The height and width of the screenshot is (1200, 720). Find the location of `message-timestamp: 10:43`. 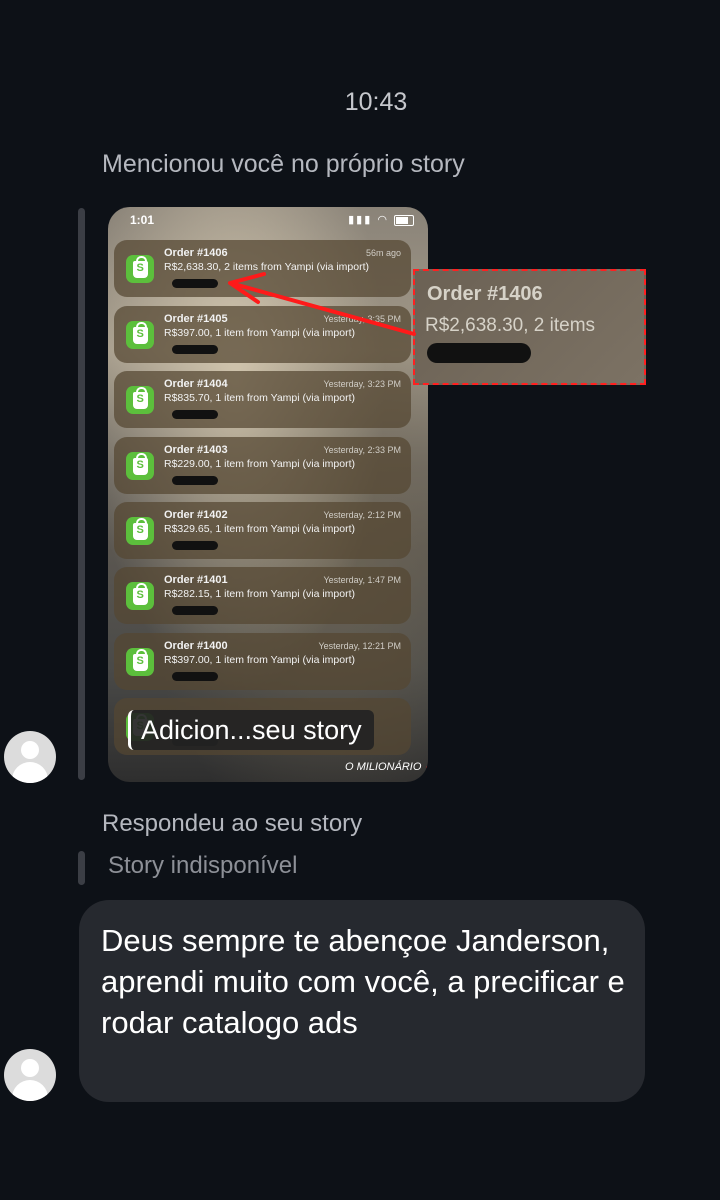

message-timestamp: 10:43 is located at coordinates (376, 102).